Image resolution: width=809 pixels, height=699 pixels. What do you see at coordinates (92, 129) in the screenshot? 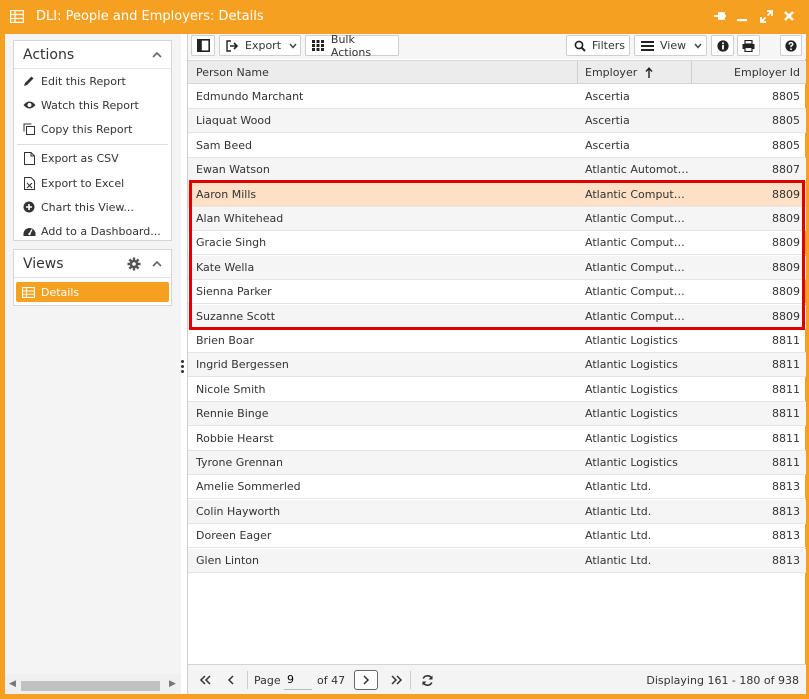
I see `copy-report-action: Copy this Report` at bounding box center [92, 129].